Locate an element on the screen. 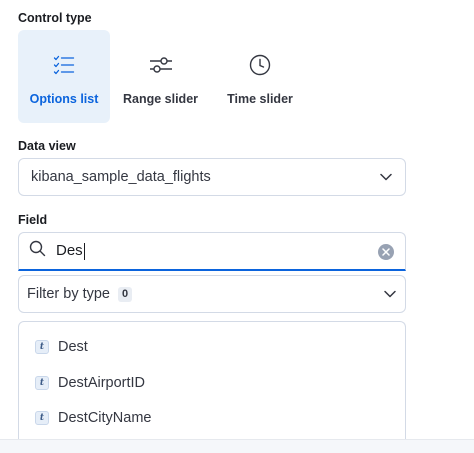 The width and height of the screenshot is (474, 453). list-item: t DestAirportID is located at coordinates (212, 383).